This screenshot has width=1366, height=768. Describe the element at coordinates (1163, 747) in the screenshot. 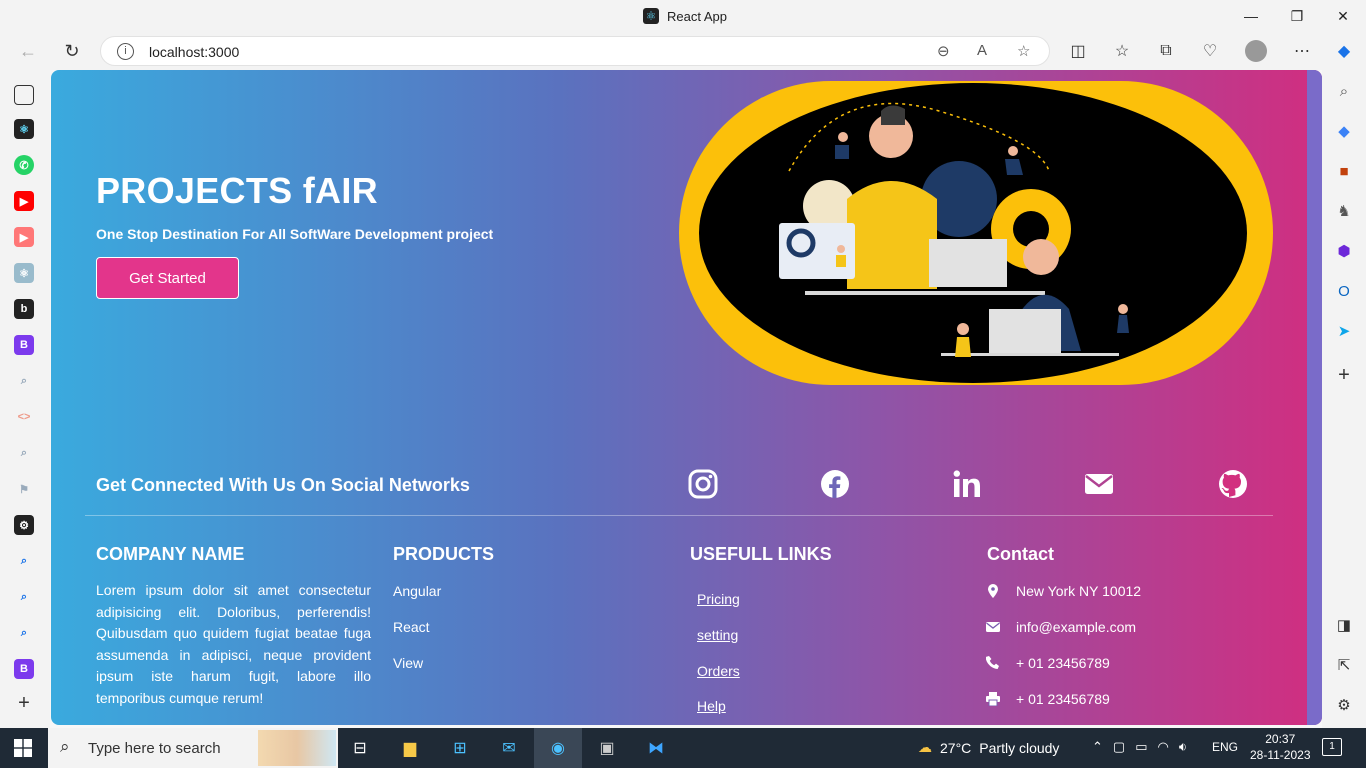

I see `wifi-icon: ◠` at that location.